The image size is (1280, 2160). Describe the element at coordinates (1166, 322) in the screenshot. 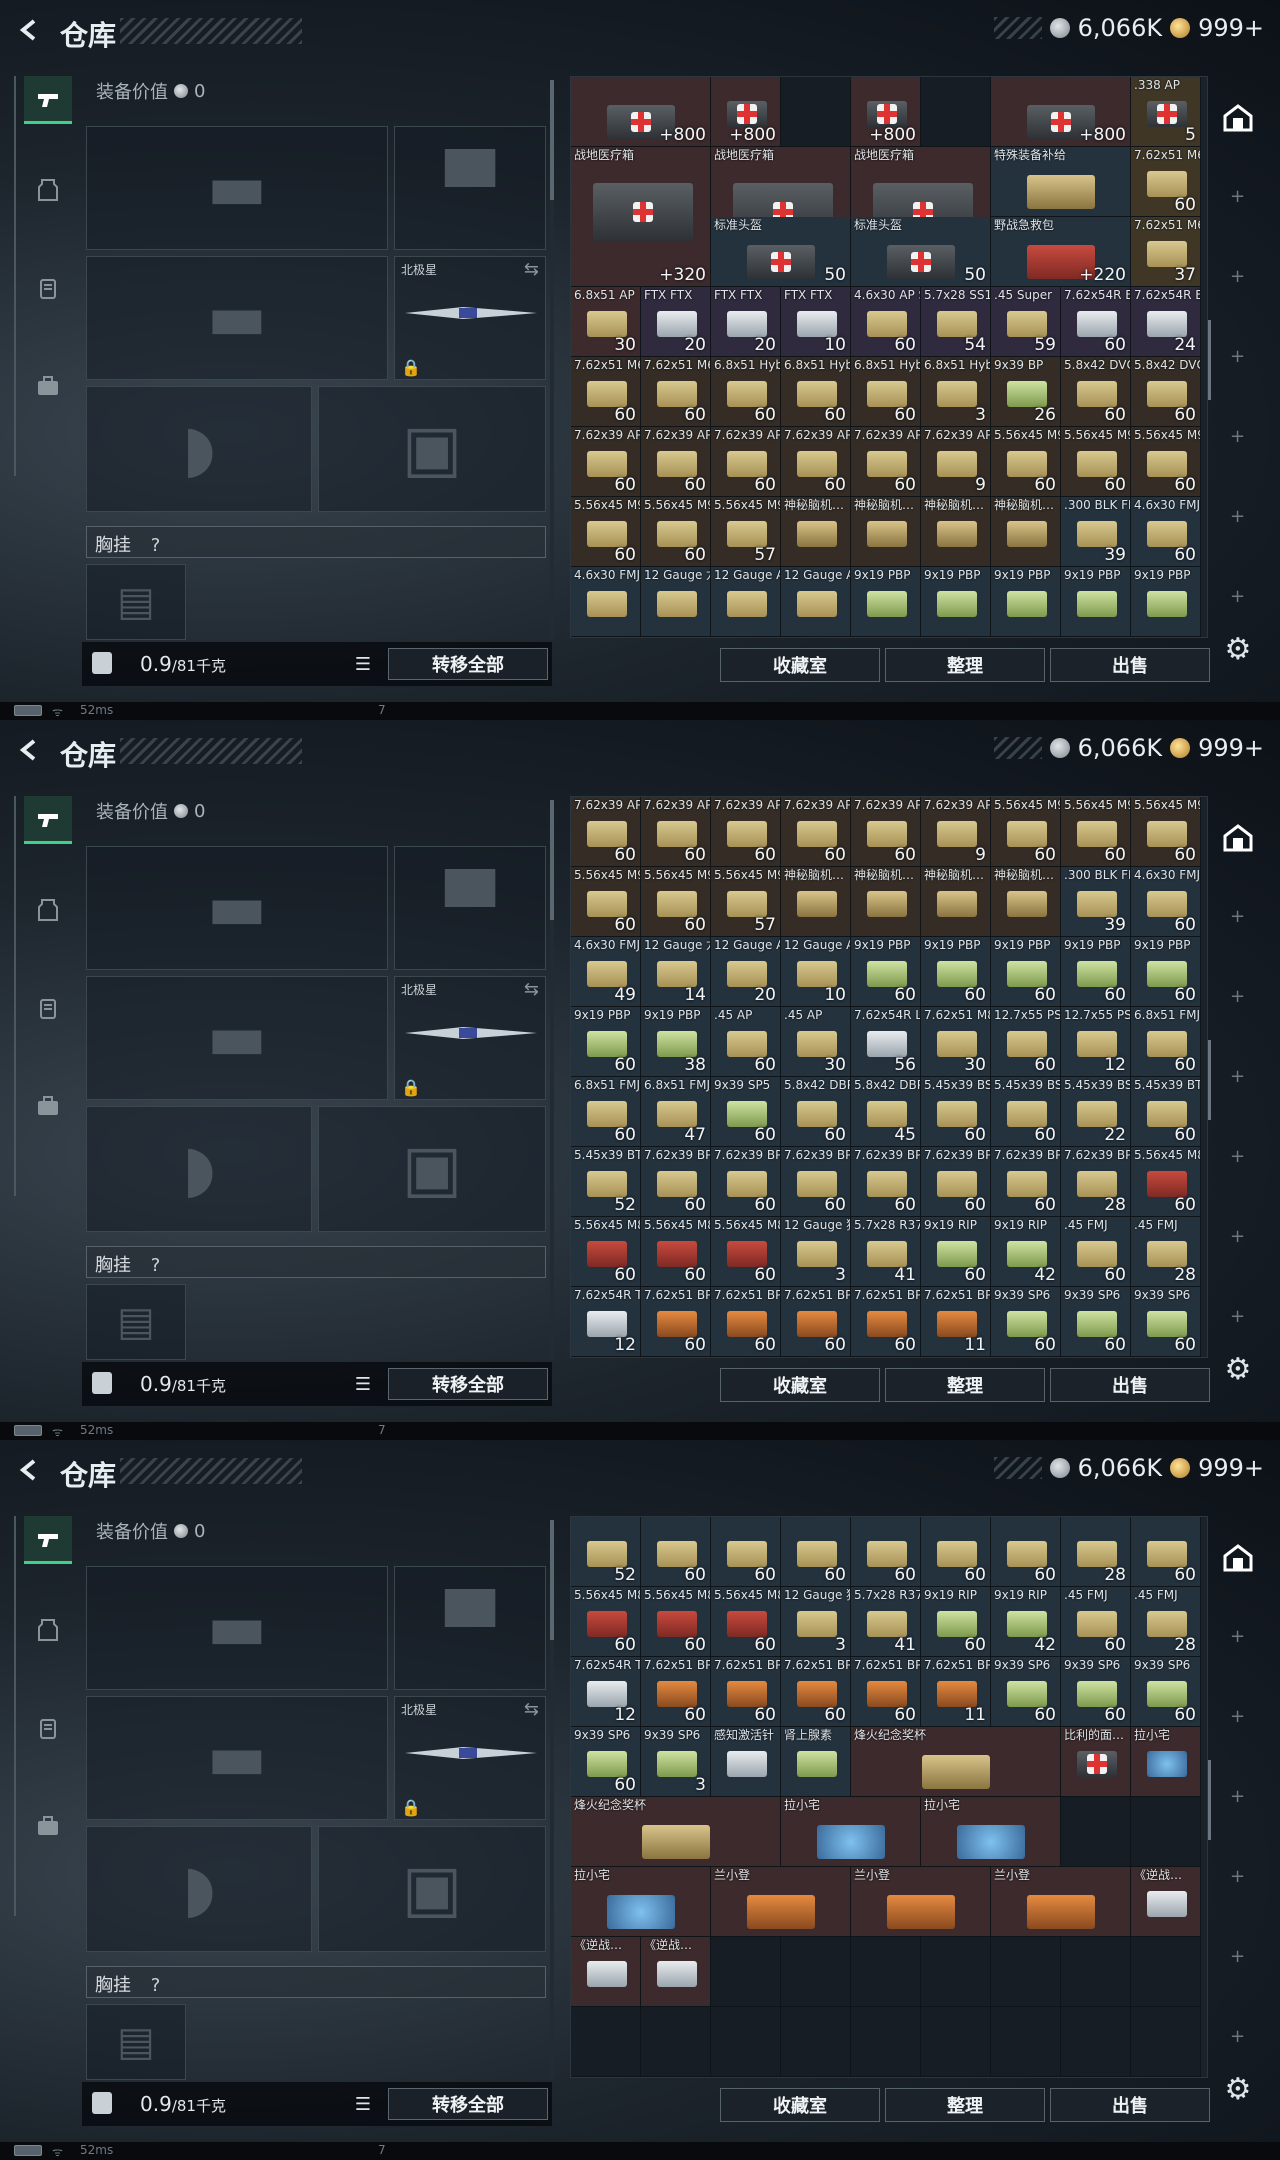

I see `stash-item: 7.62x54R BS 24` at that location.